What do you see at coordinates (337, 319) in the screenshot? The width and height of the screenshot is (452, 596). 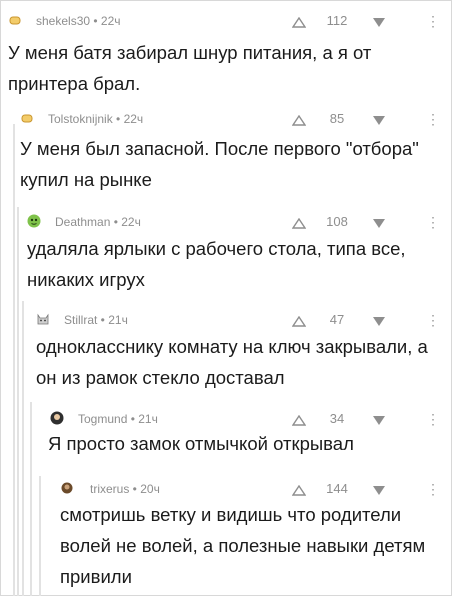 I see `score: 47` at bounding box center [337, 319].